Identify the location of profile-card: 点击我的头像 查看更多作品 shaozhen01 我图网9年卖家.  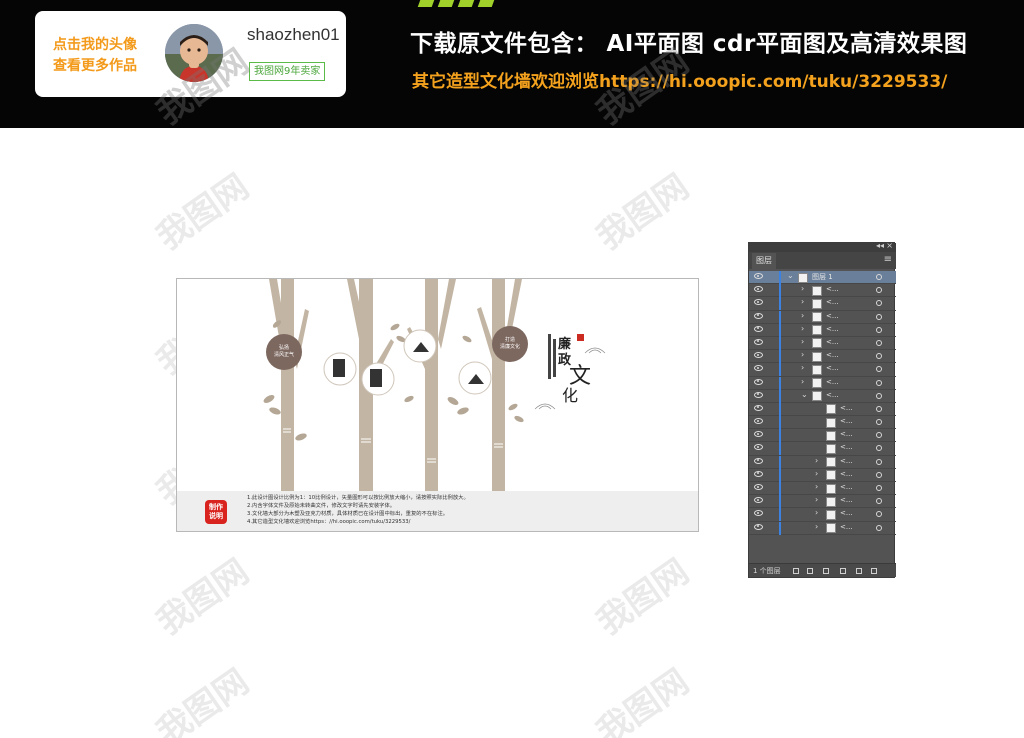
(190, 54).